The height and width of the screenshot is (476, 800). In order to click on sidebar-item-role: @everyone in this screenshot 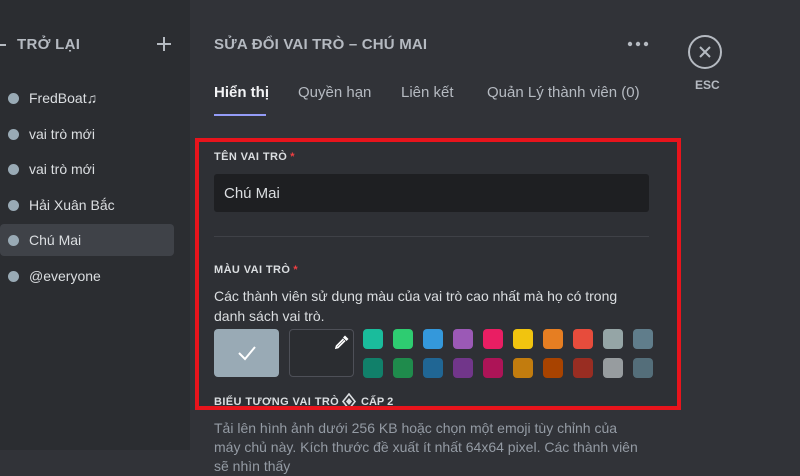, I will do `click(87, 276)`.